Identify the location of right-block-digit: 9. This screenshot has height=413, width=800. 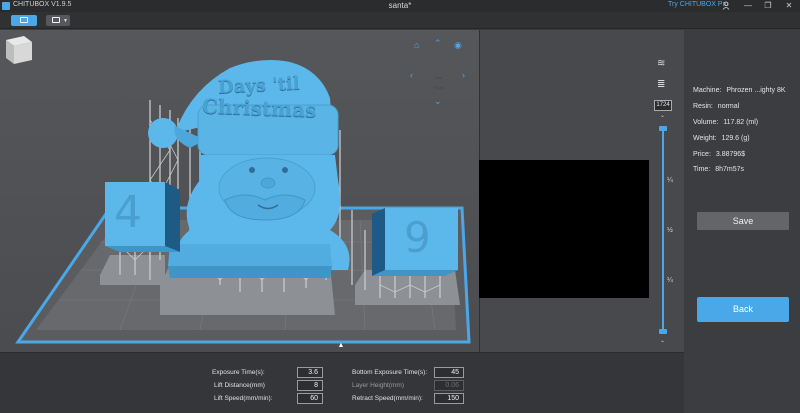
(417, 237).